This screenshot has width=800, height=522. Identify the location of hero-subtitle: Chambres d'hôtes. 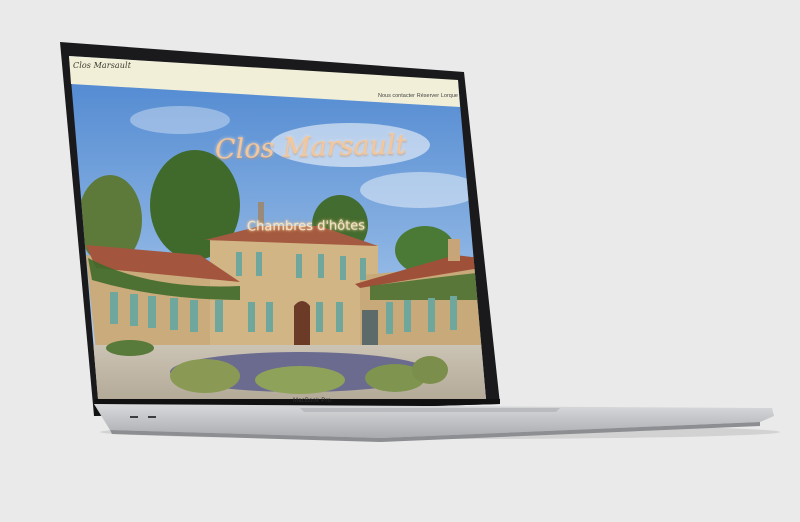
(306, 226).